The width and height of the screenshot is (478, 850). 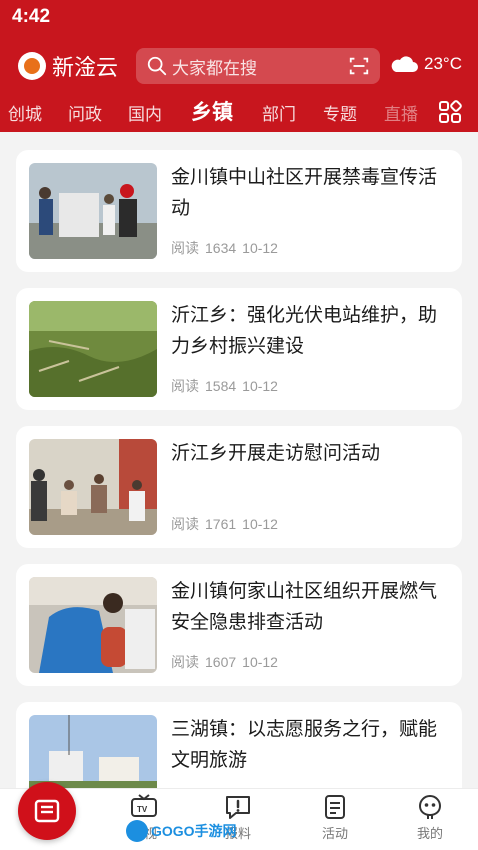 I want to click on nav-activity: 活动, so click(x=335, y=817).